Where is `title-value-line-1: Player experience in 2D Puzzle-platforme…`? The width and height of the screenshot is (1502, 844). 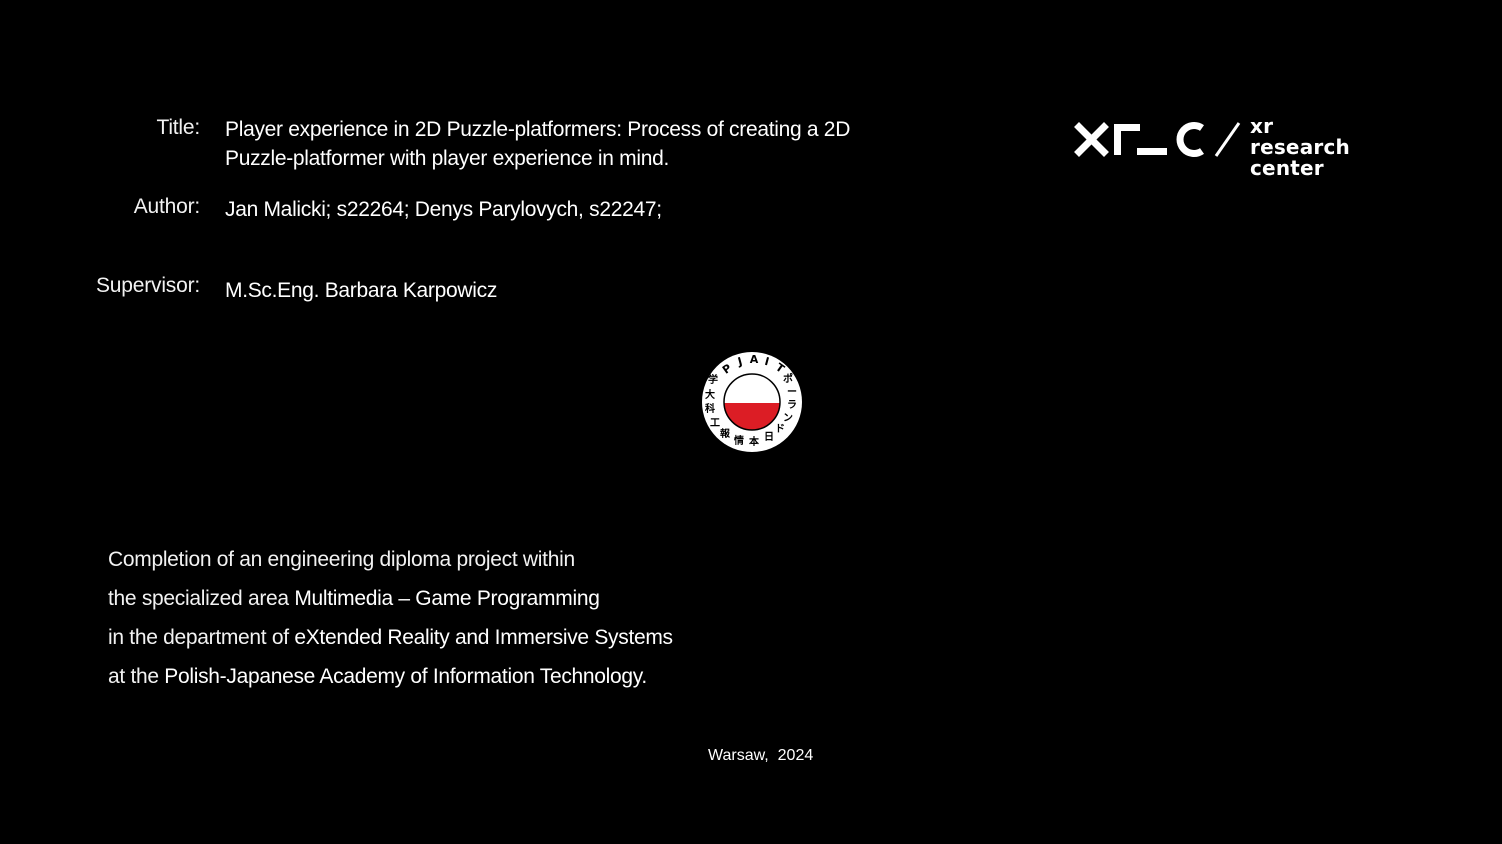
title-value-line-1: Player experience in 2D Puzzle-platforme… is located at coordinates (538, 129).